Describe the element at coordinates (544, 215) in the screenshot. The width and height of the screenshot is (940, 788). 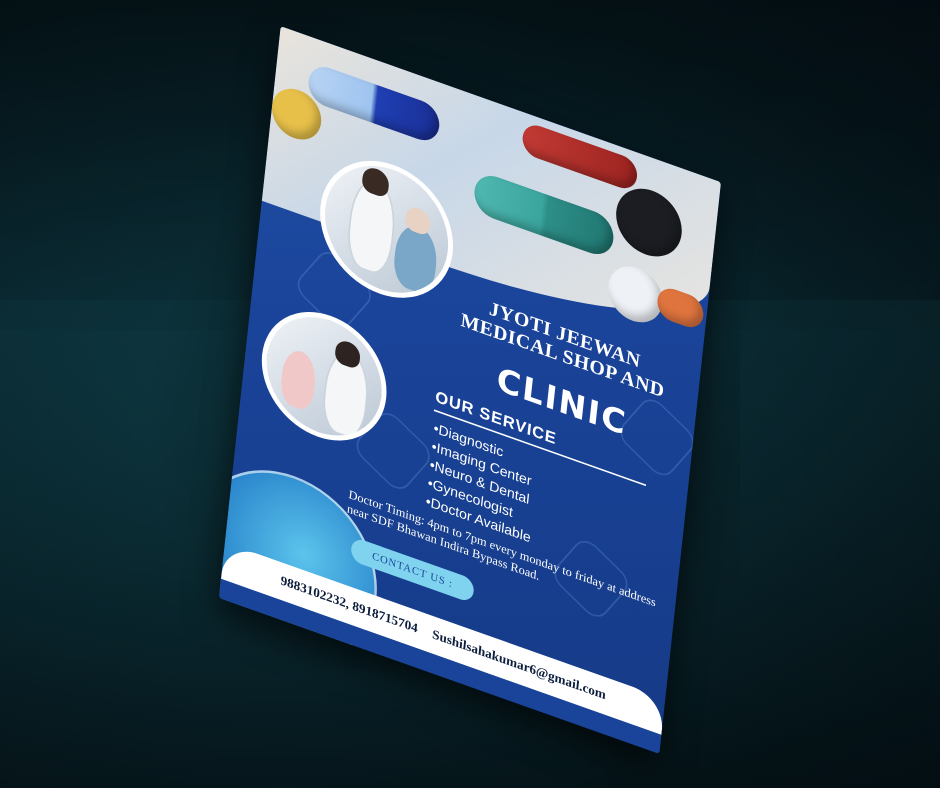
I see `teal-capsule` at that location.